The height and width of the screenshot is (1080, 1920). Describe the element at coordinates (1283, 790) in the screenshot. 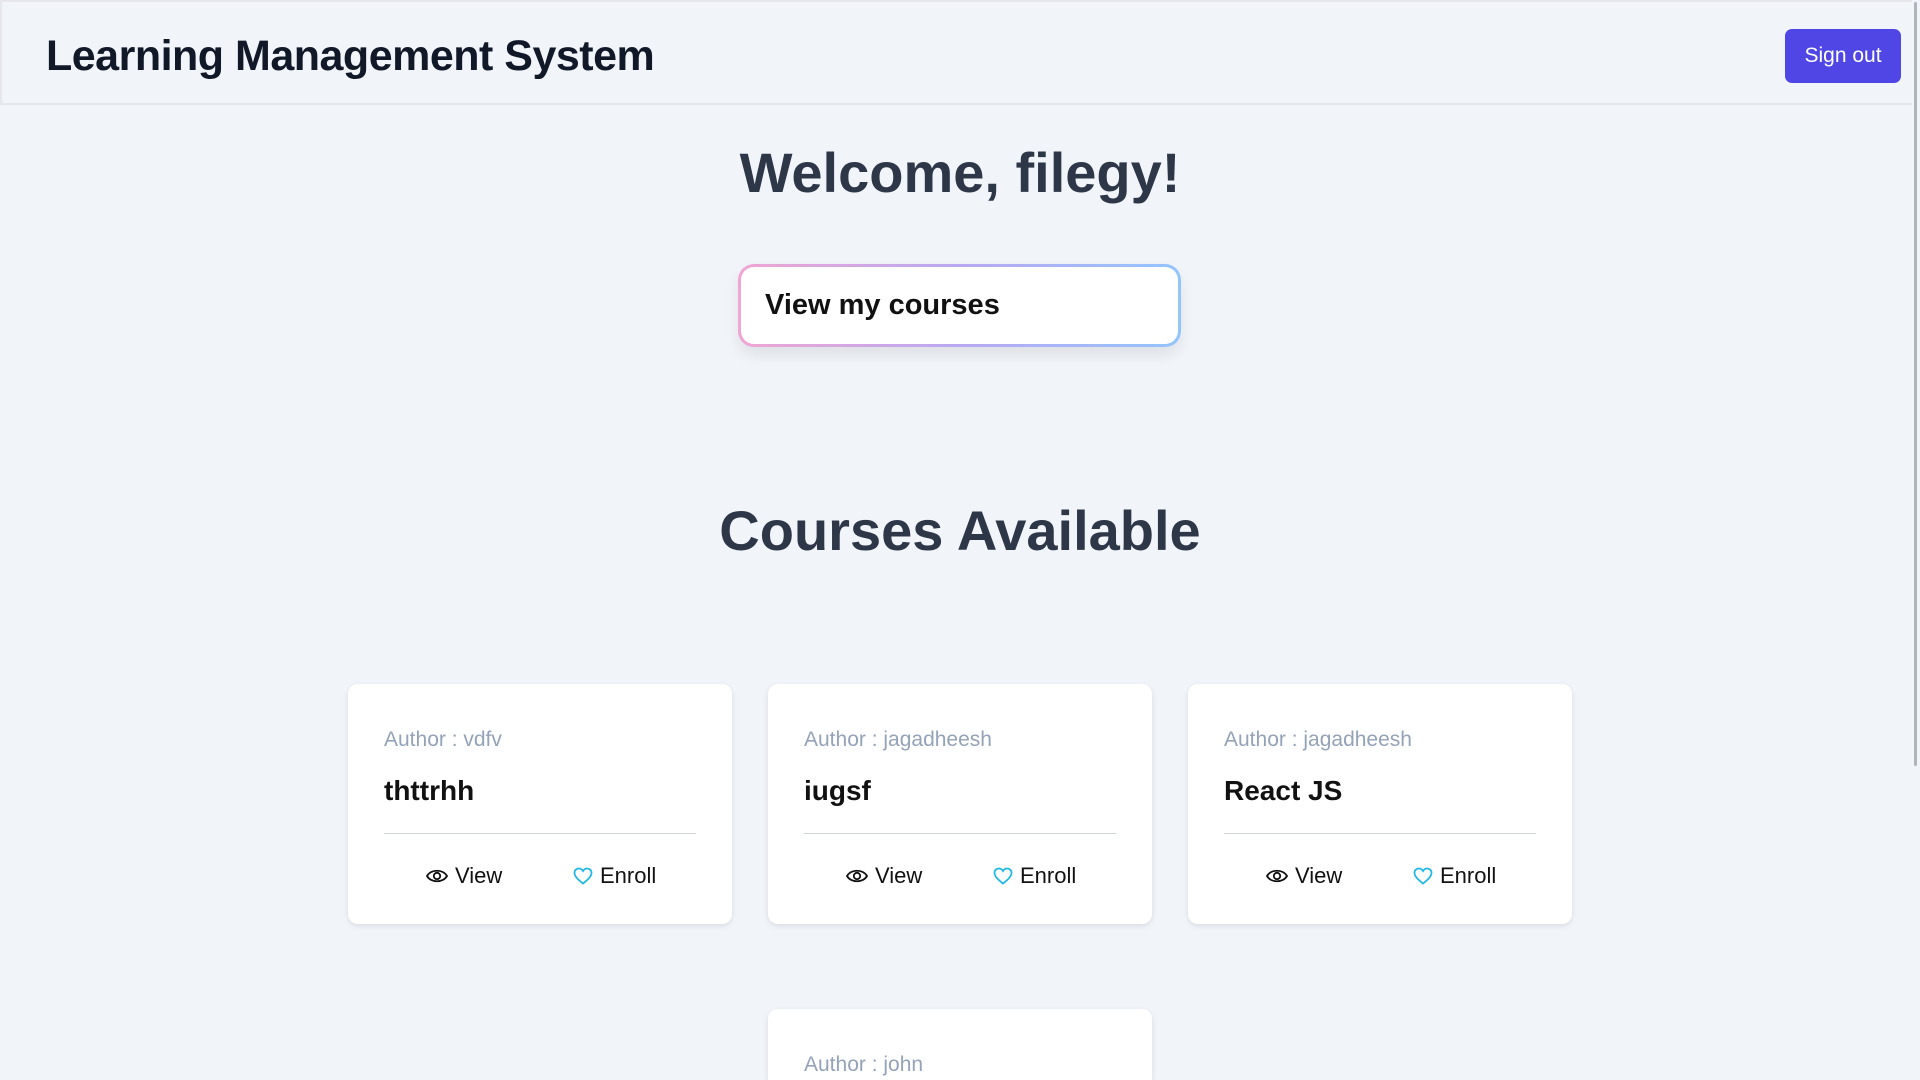

I see `course-name: React JS` at that location.